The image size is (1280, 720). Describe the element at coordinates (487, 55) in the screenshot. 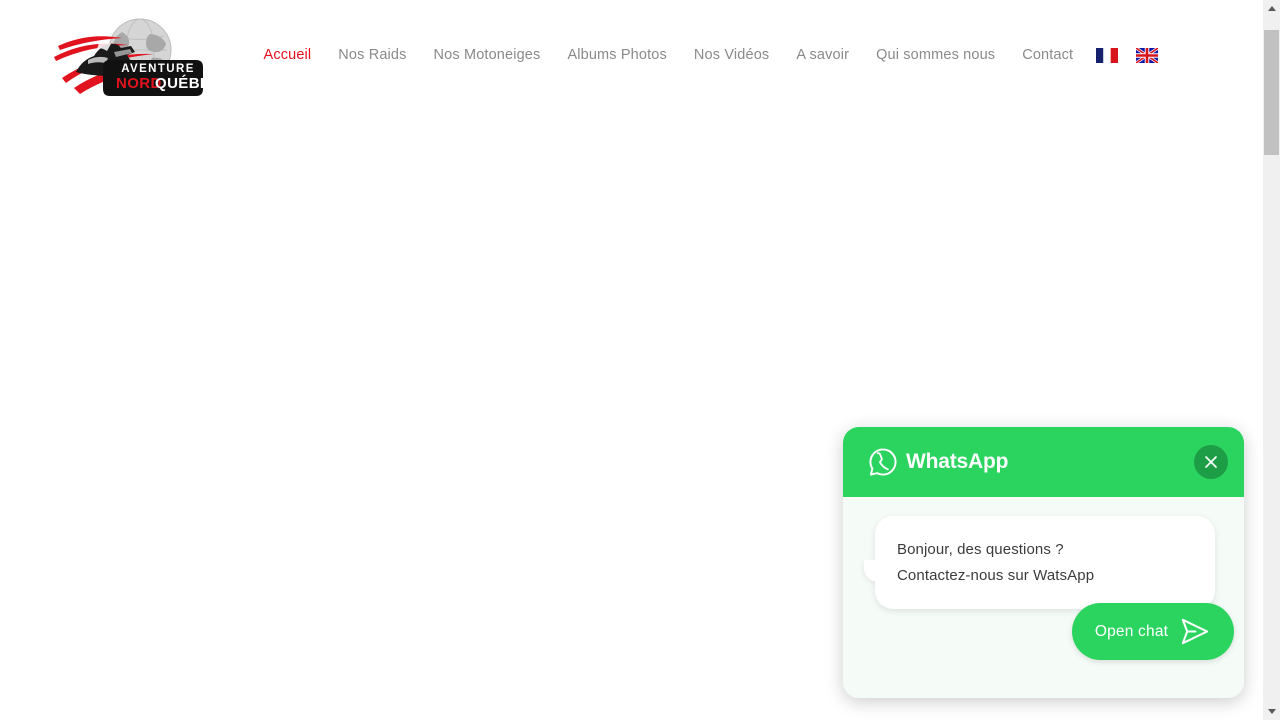

I see `nav-item-nos-motoneiges: Nos Motoneiges` at that location.